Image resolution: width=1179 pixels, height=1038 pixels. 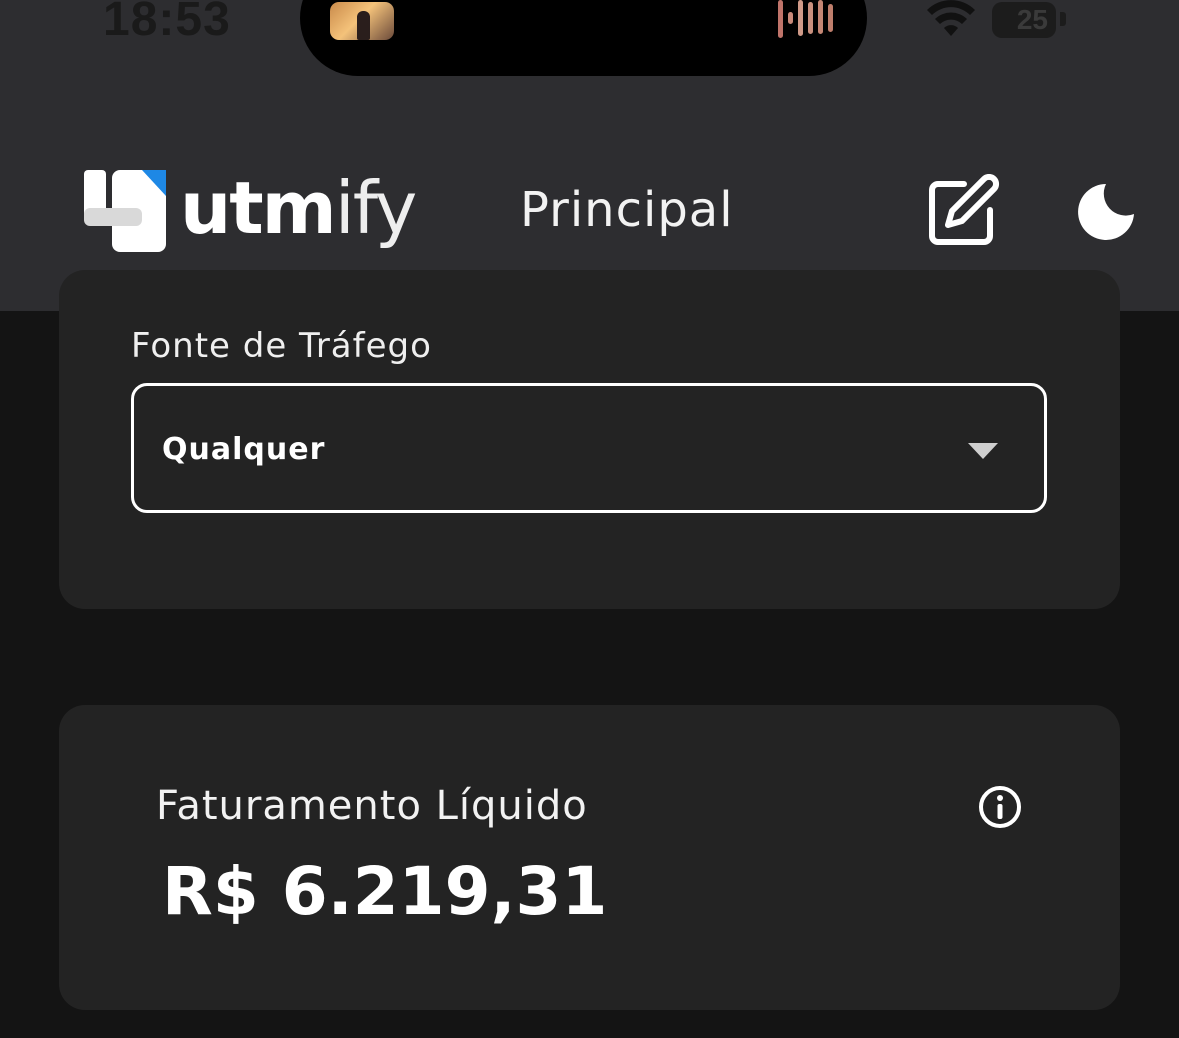 I want to click on wifi-icon, so click(x=951, y=18).